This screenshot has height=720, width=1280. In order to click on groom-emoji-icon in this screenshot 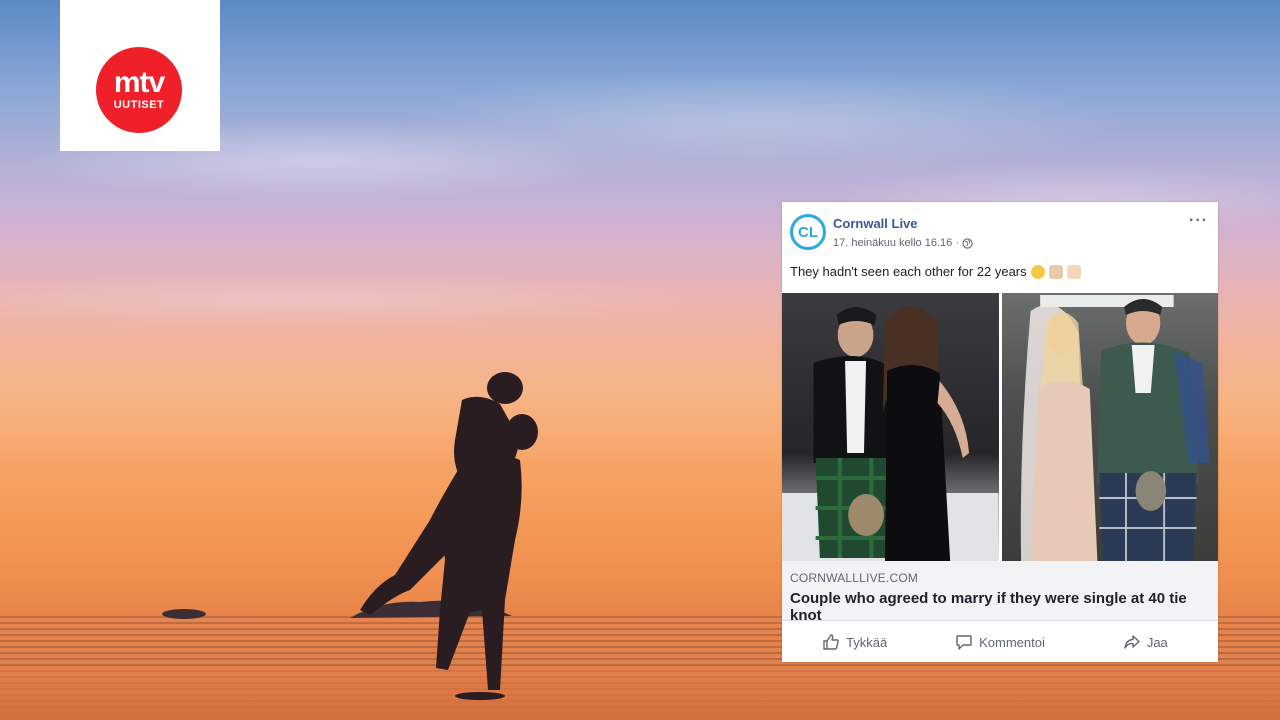, I will do `click(1055, 271)`.